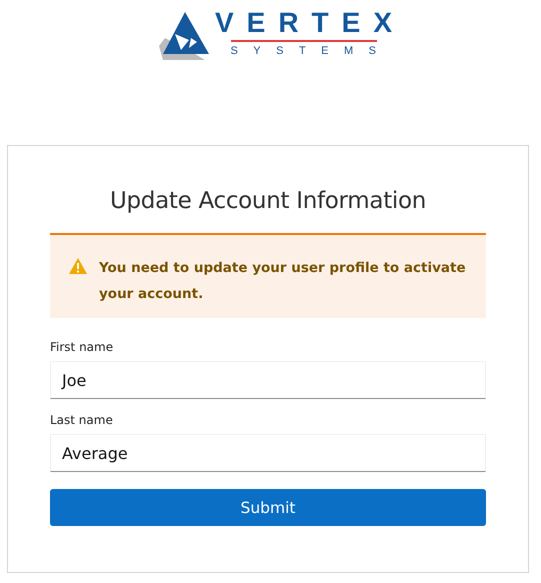  Describe the element at coordinates (82, 347) in the screenshot. I see `field-label: First name` at that location.